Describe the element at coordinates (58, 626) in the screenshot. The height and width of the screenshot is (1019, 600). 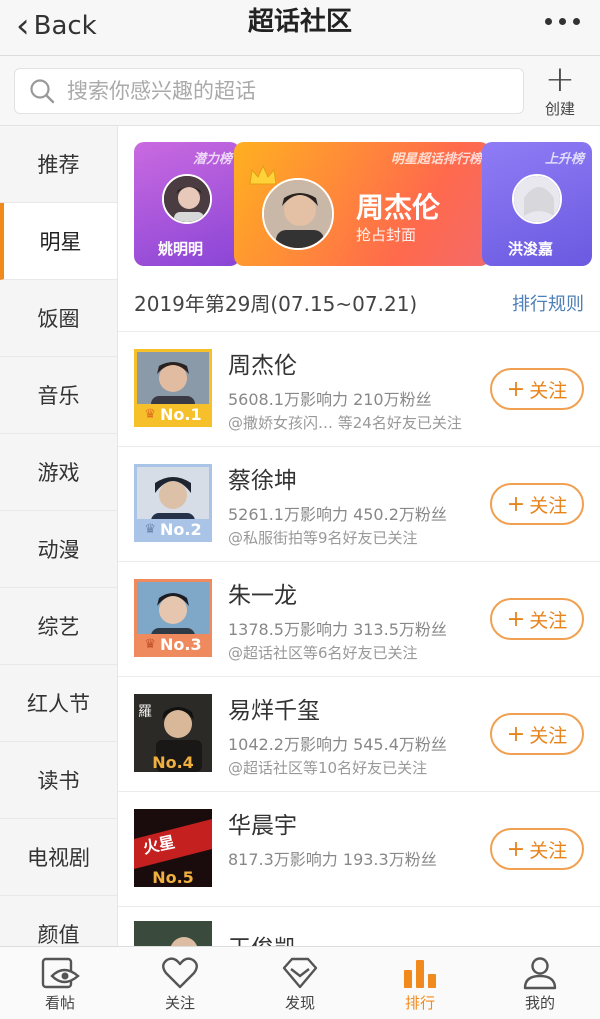
I see `sidebar-item-variety: 综艺` at that location.